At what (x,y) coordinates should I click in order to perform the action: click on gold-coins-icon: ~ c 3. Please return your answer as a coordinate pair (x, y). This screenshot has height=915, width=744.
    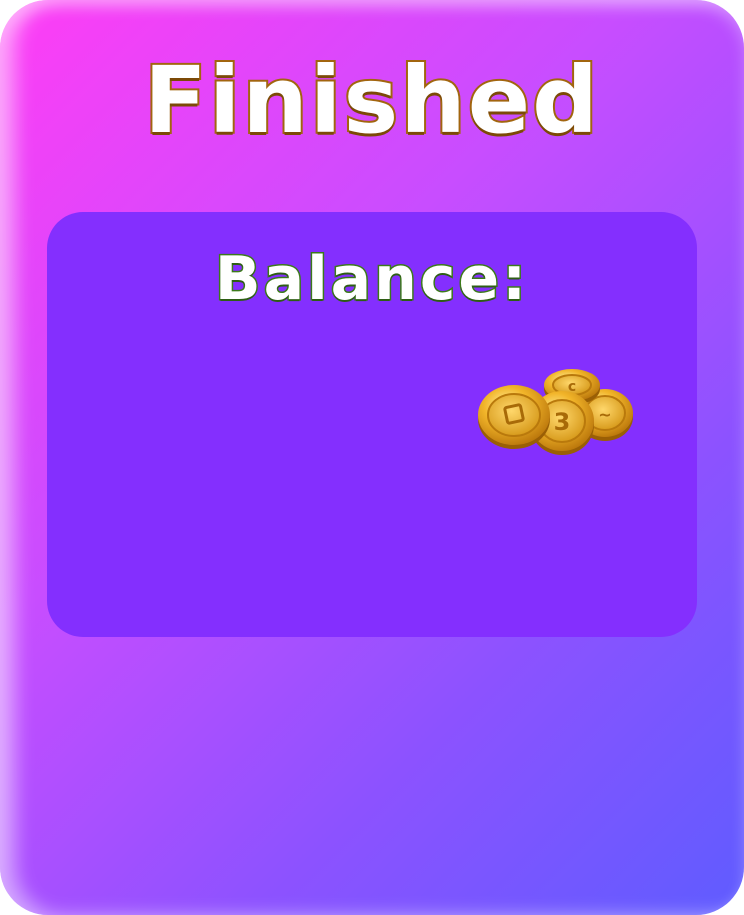
    Looking at the image, I should click on (555, 412).